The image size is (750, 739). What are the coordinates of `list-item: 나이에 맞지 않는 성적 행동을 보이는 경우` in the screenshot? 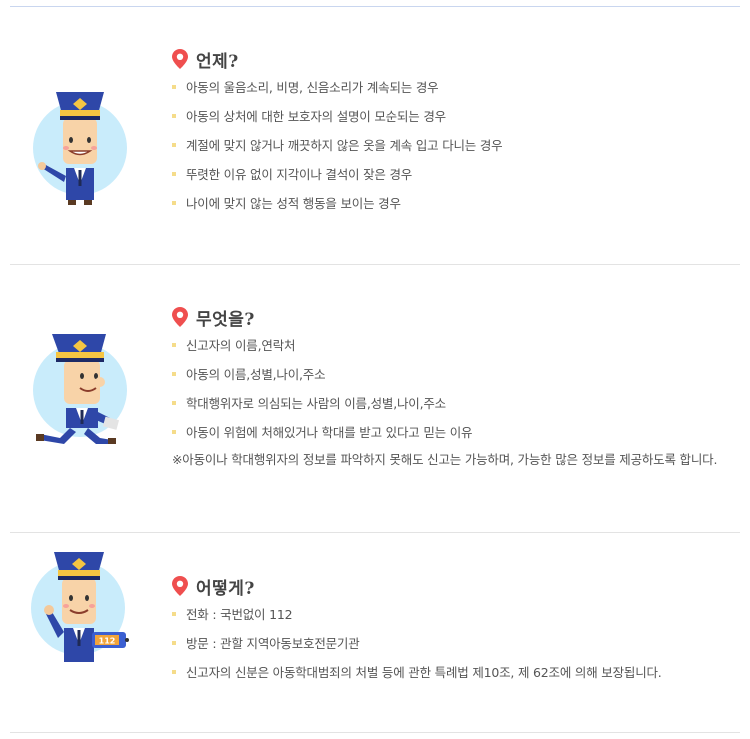 It's located at (458, 209).